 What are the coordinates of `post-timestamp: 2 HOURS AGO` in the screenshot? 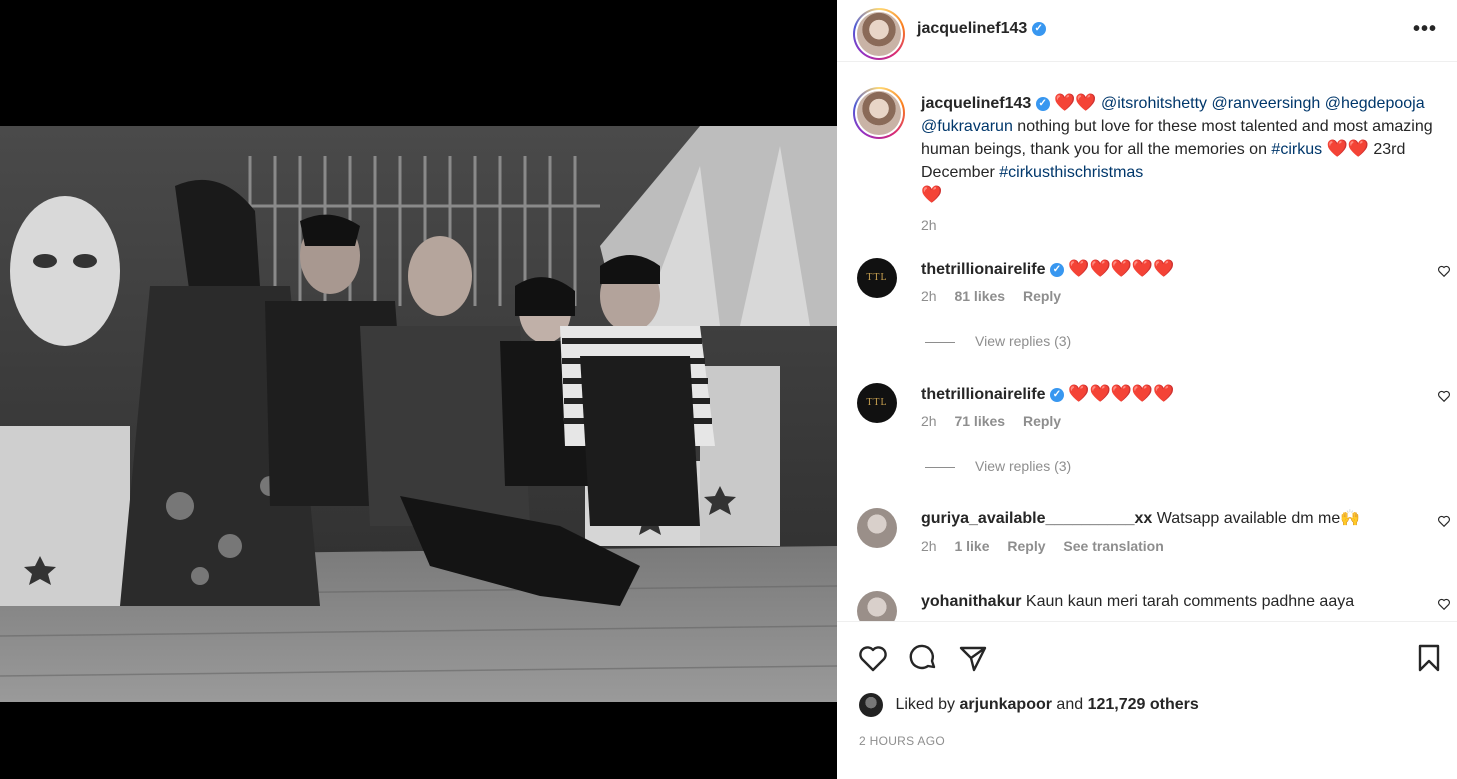 It's located at (902, 741).